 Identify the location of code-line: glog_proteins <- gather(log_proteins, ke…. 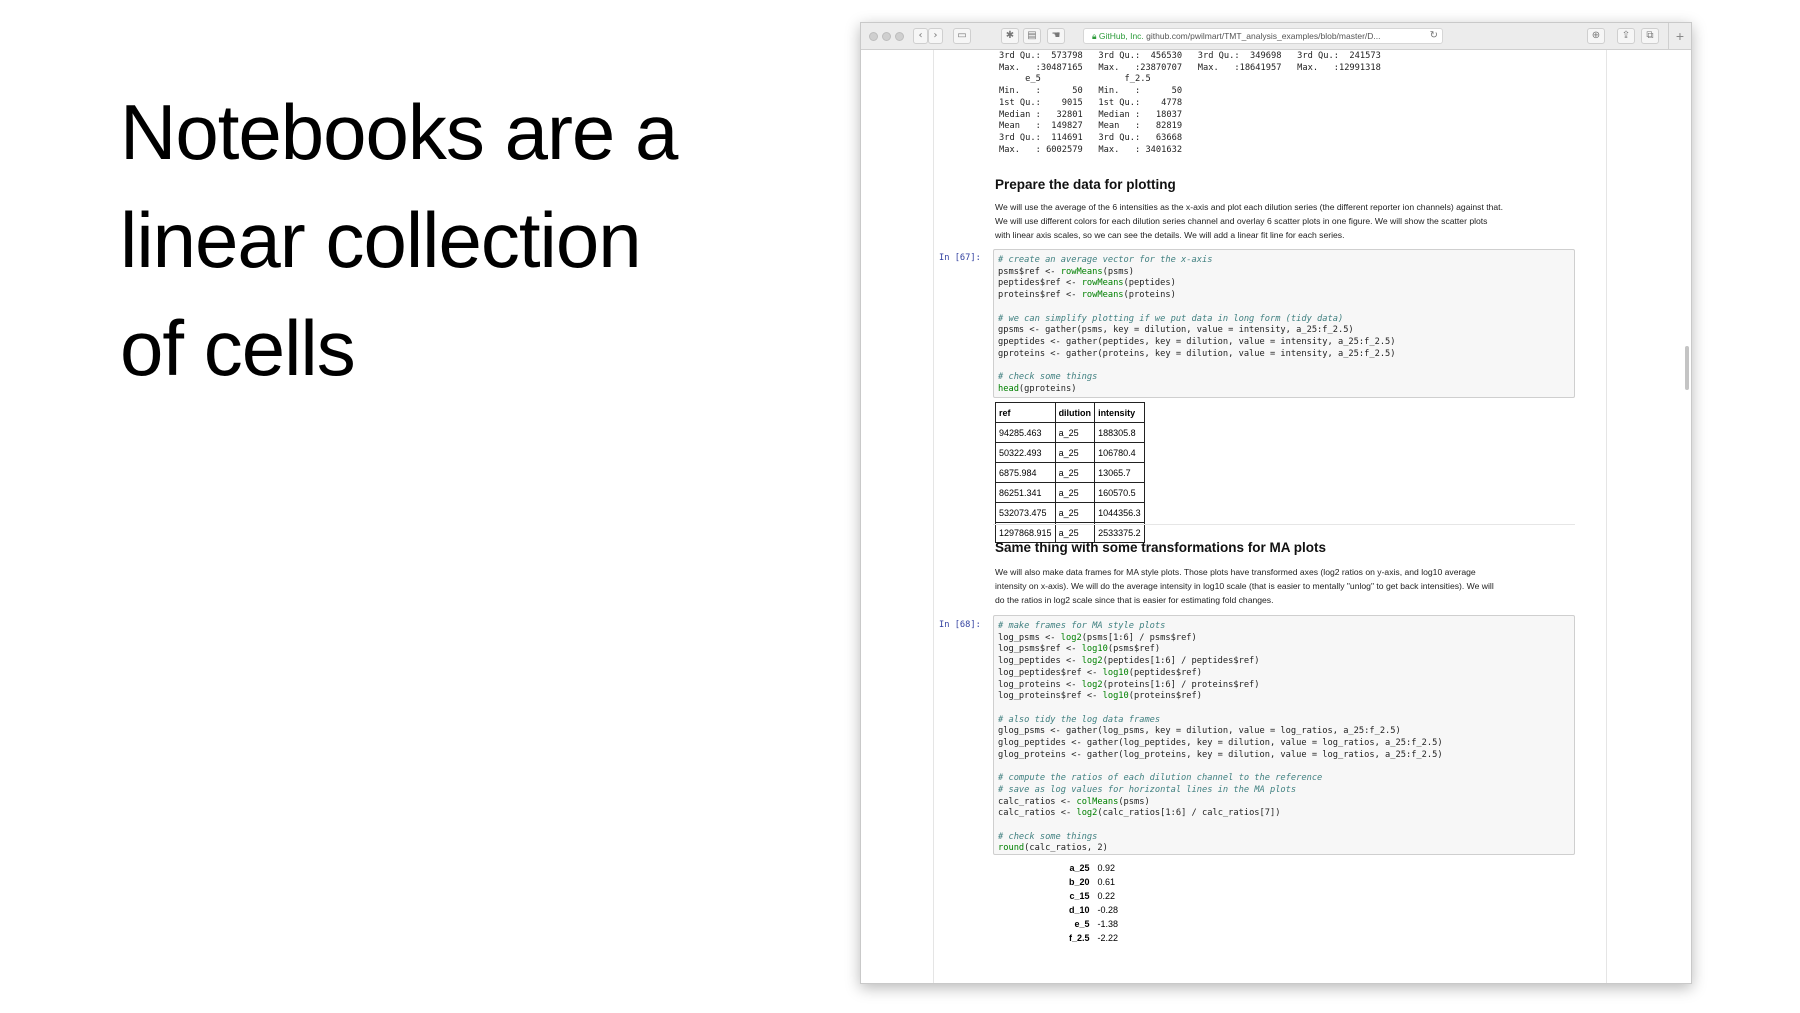
(1220, 754).